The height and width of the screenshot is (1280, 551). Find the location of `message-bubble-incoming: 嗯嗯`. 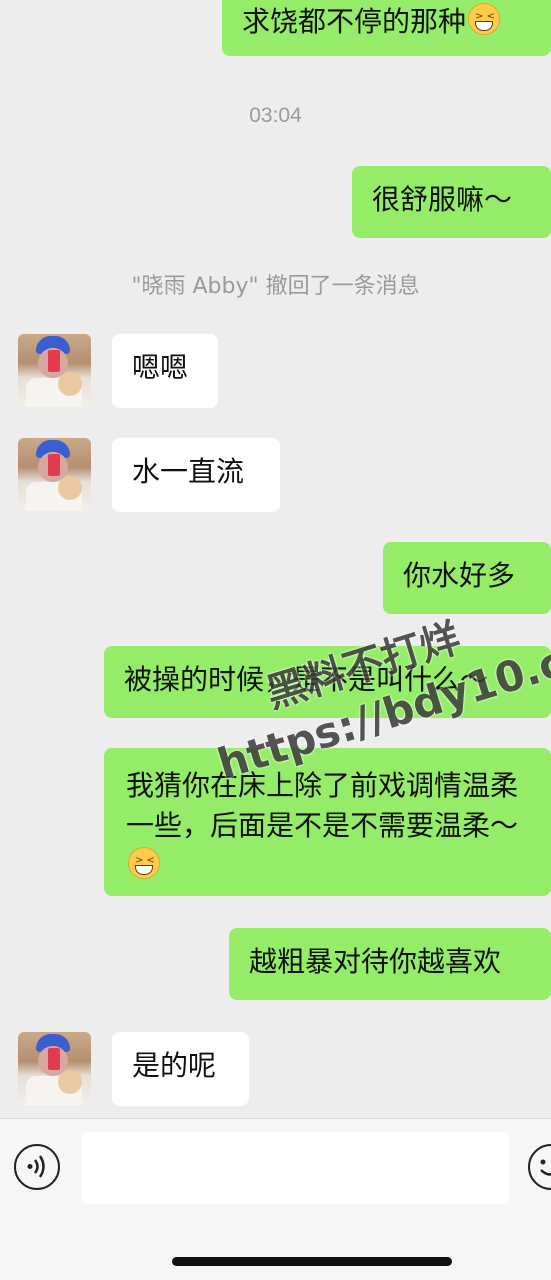

message-bubble-incoming: 嗯嗯 is located at coordinates (165, 371).